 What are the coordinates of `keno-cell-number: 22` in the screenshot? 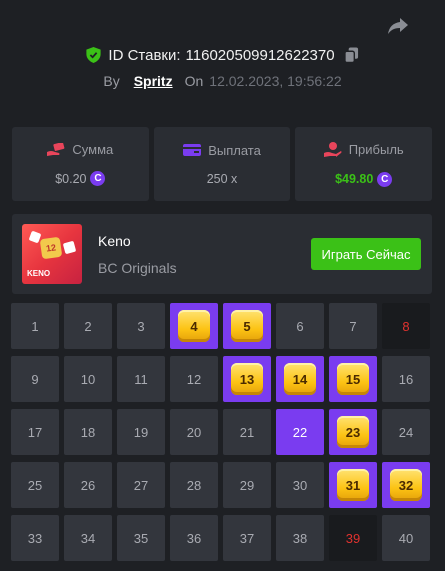 It's located at (300, 432).